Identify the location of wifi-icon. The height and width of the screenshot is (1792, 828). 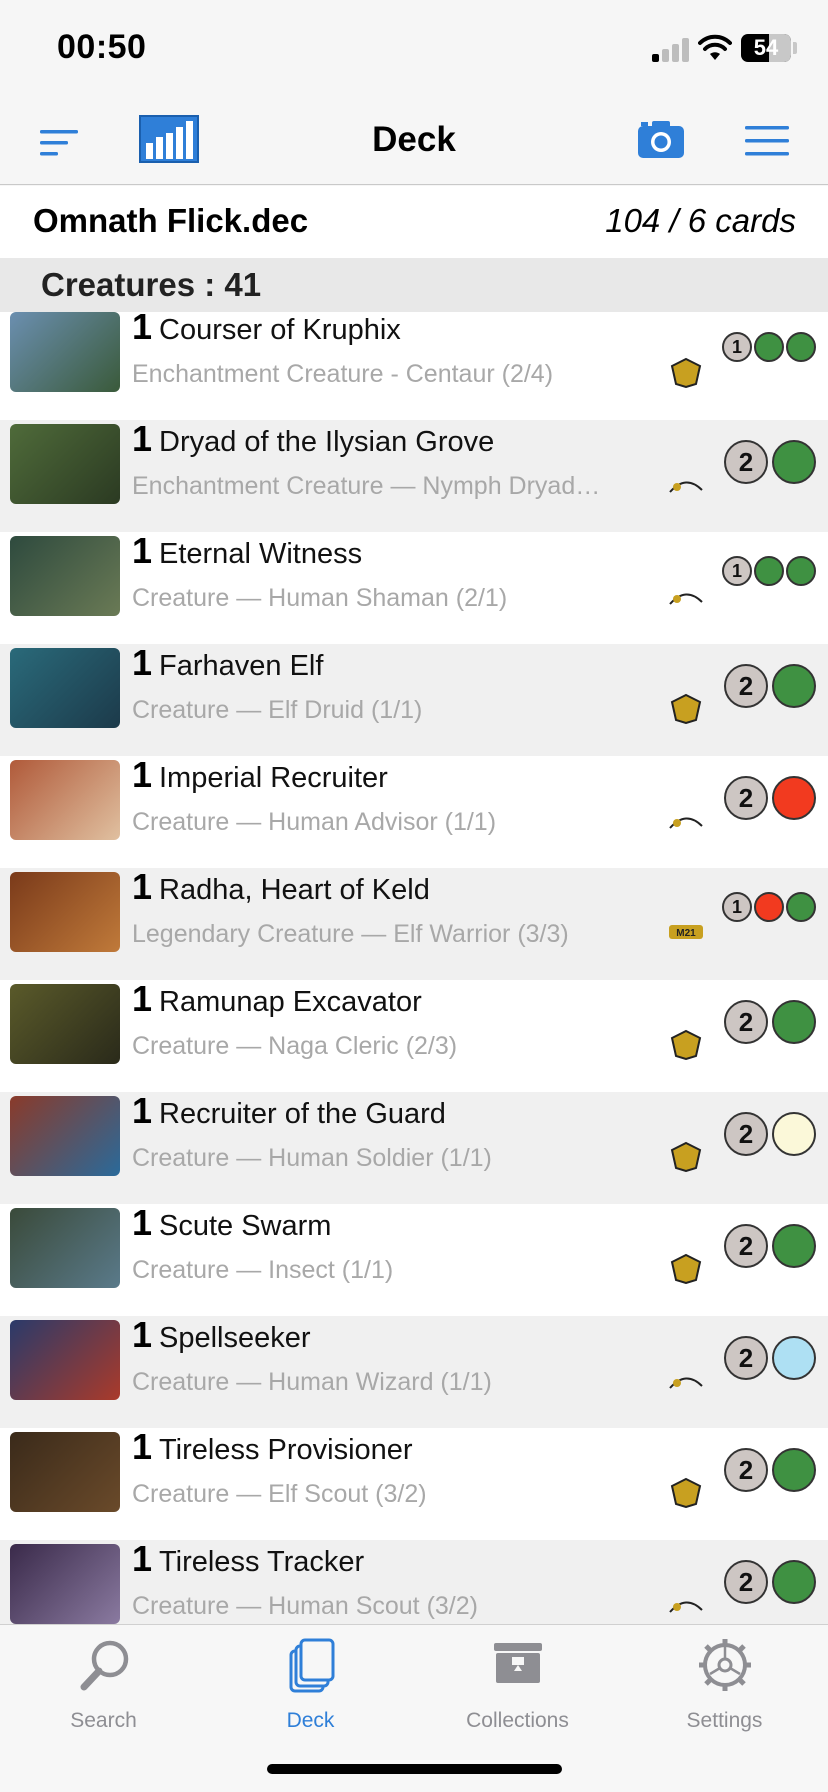
(715, 47).